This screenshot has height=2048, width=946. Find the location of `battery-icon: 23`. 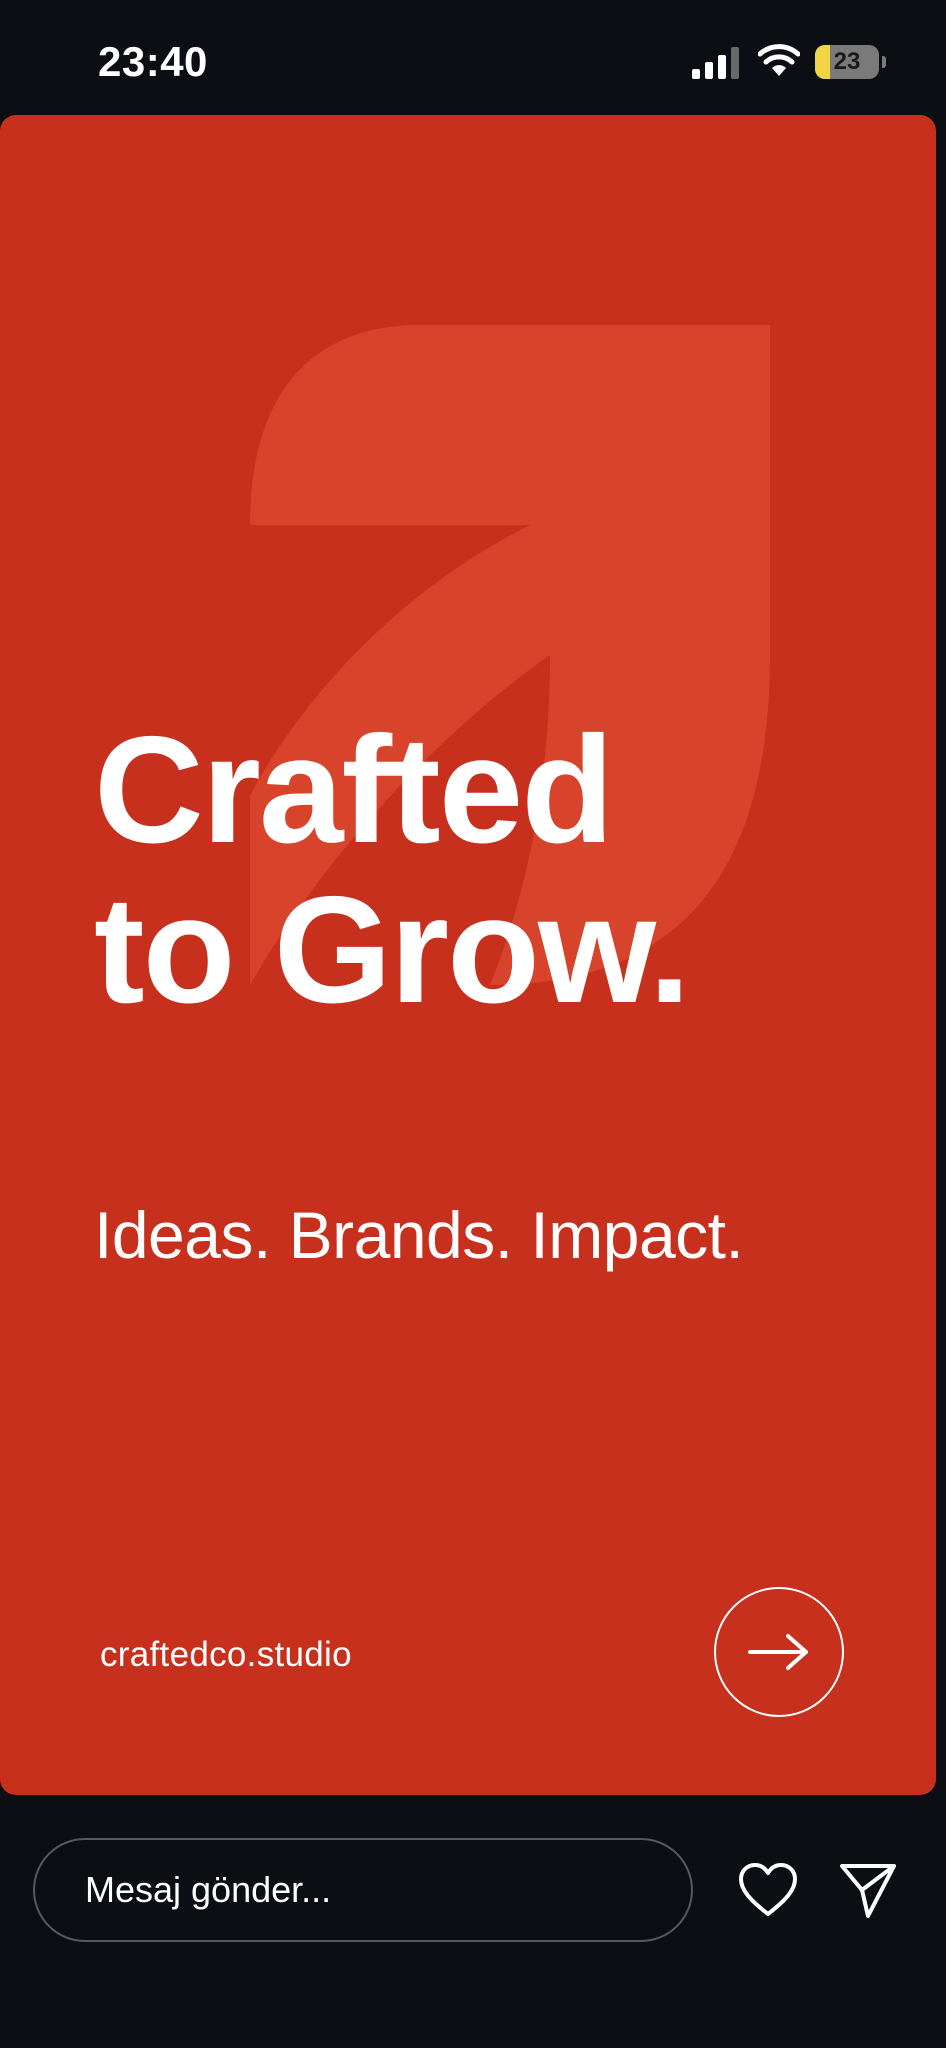

battery-icon: 23 is located at coordinates (847, 62).